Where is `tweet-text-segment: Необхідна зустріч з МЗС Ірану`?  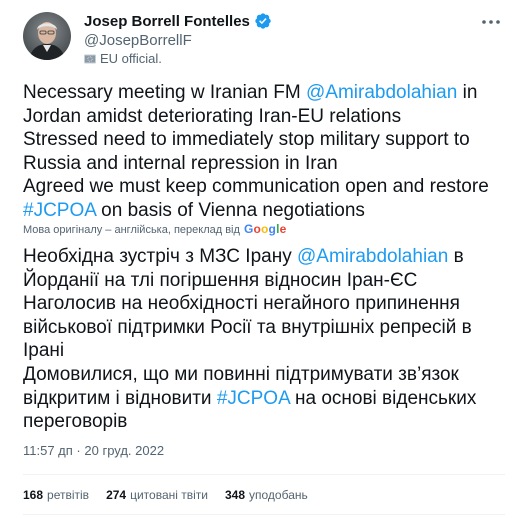 tweet-text-segment: Необхідна зустріч з МЗС Ірану is located at coordinates (160, 256).